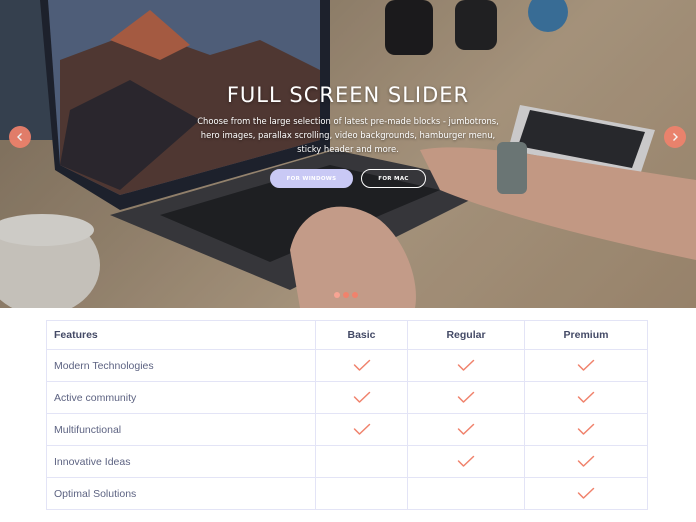  Describe the element at coordinates (311, 178) in the screenshot. I see `for-windows-button: FOR WINDOWS` at that location.